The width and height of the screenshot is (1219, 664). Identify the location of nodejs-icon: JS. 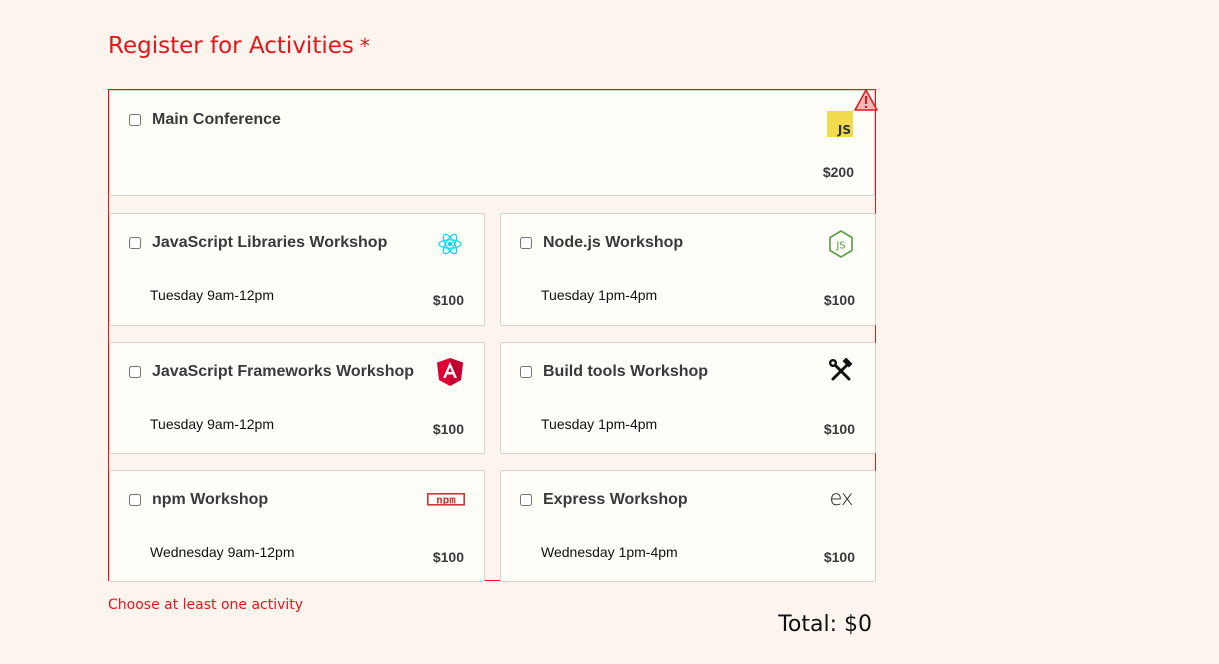
(841, 244).